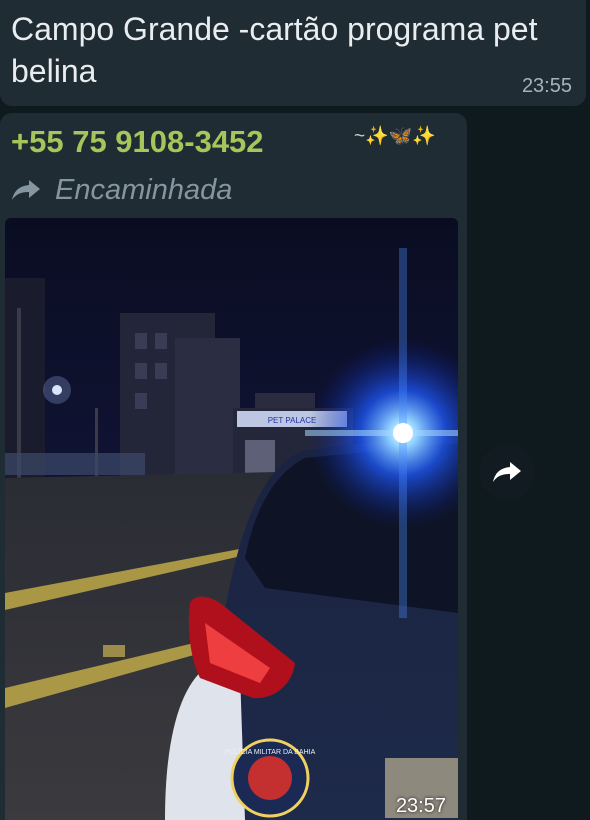  I want to click on sender-display-name: ~✨🦋✨, so click(395, 136).